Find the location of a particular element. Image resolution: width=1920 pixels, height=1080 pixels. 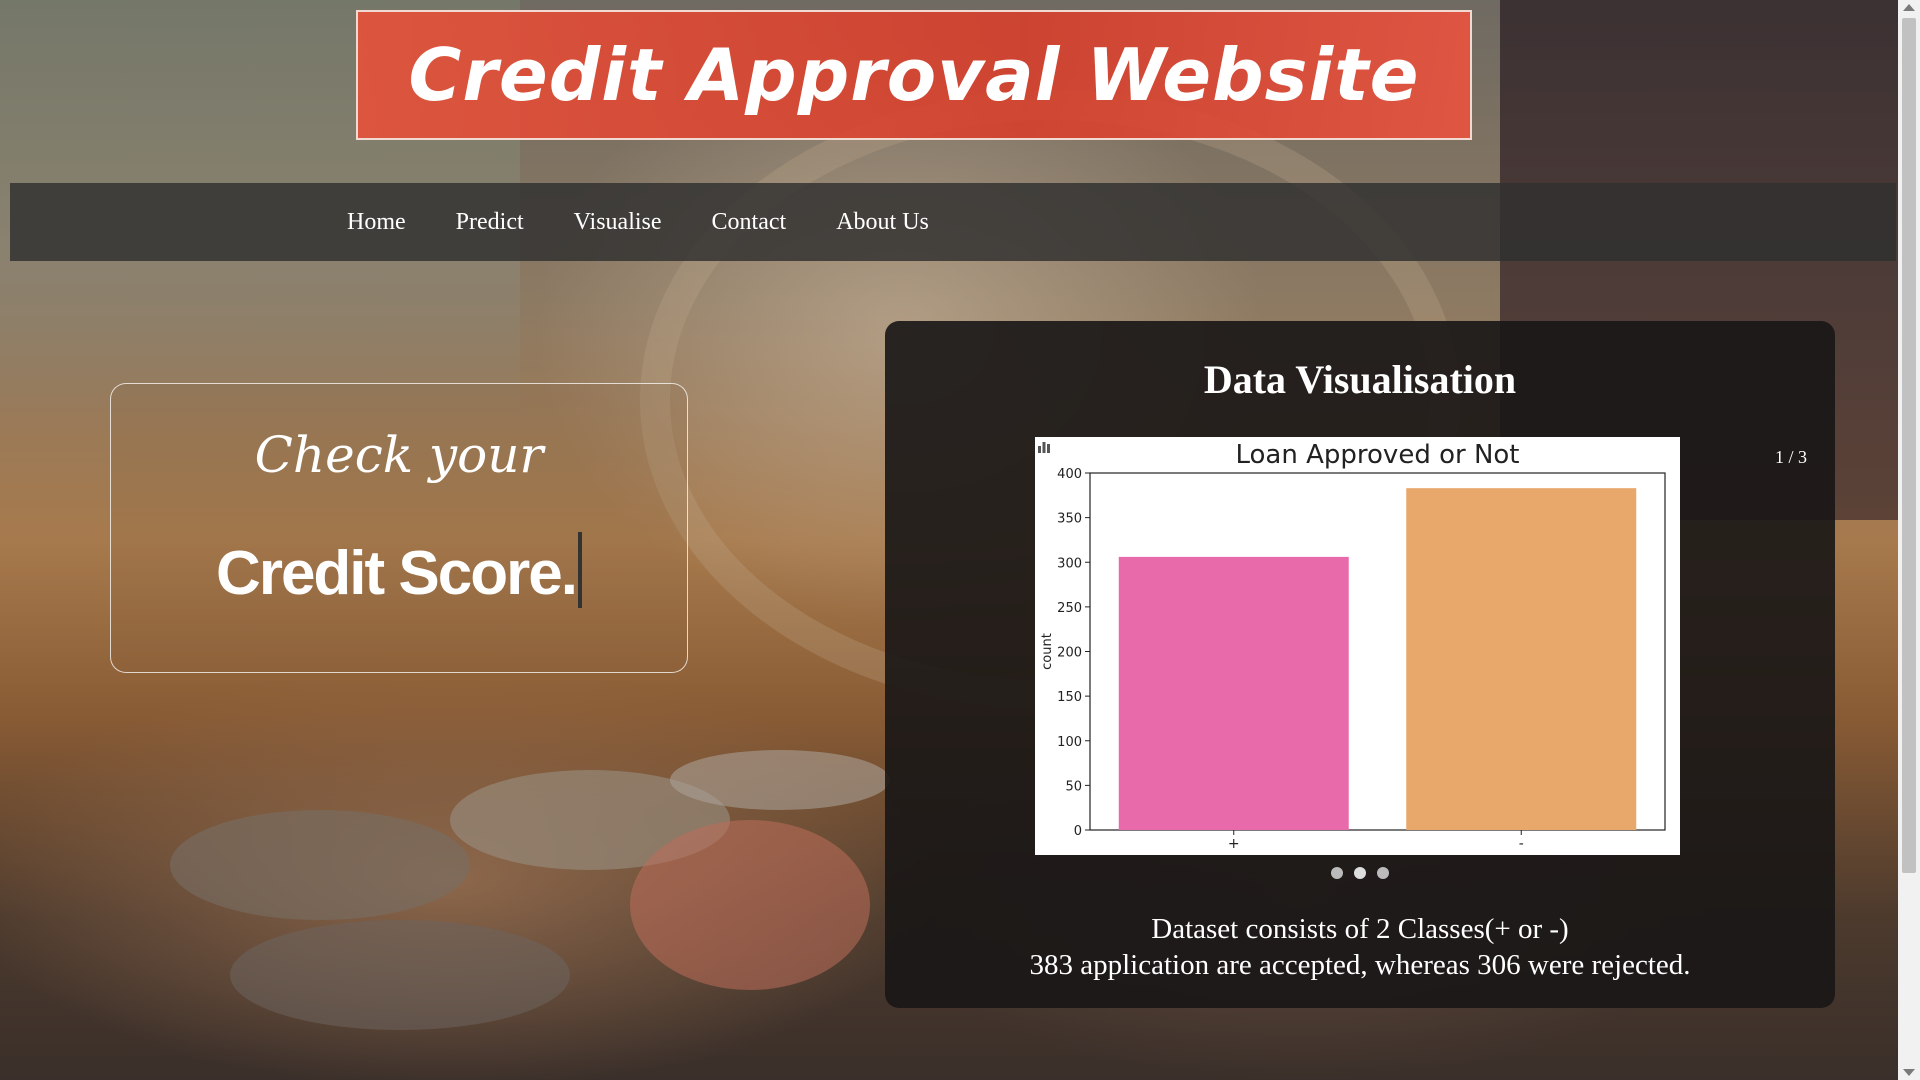

nav-about-us: About Us is located at coordinates (882, 222).